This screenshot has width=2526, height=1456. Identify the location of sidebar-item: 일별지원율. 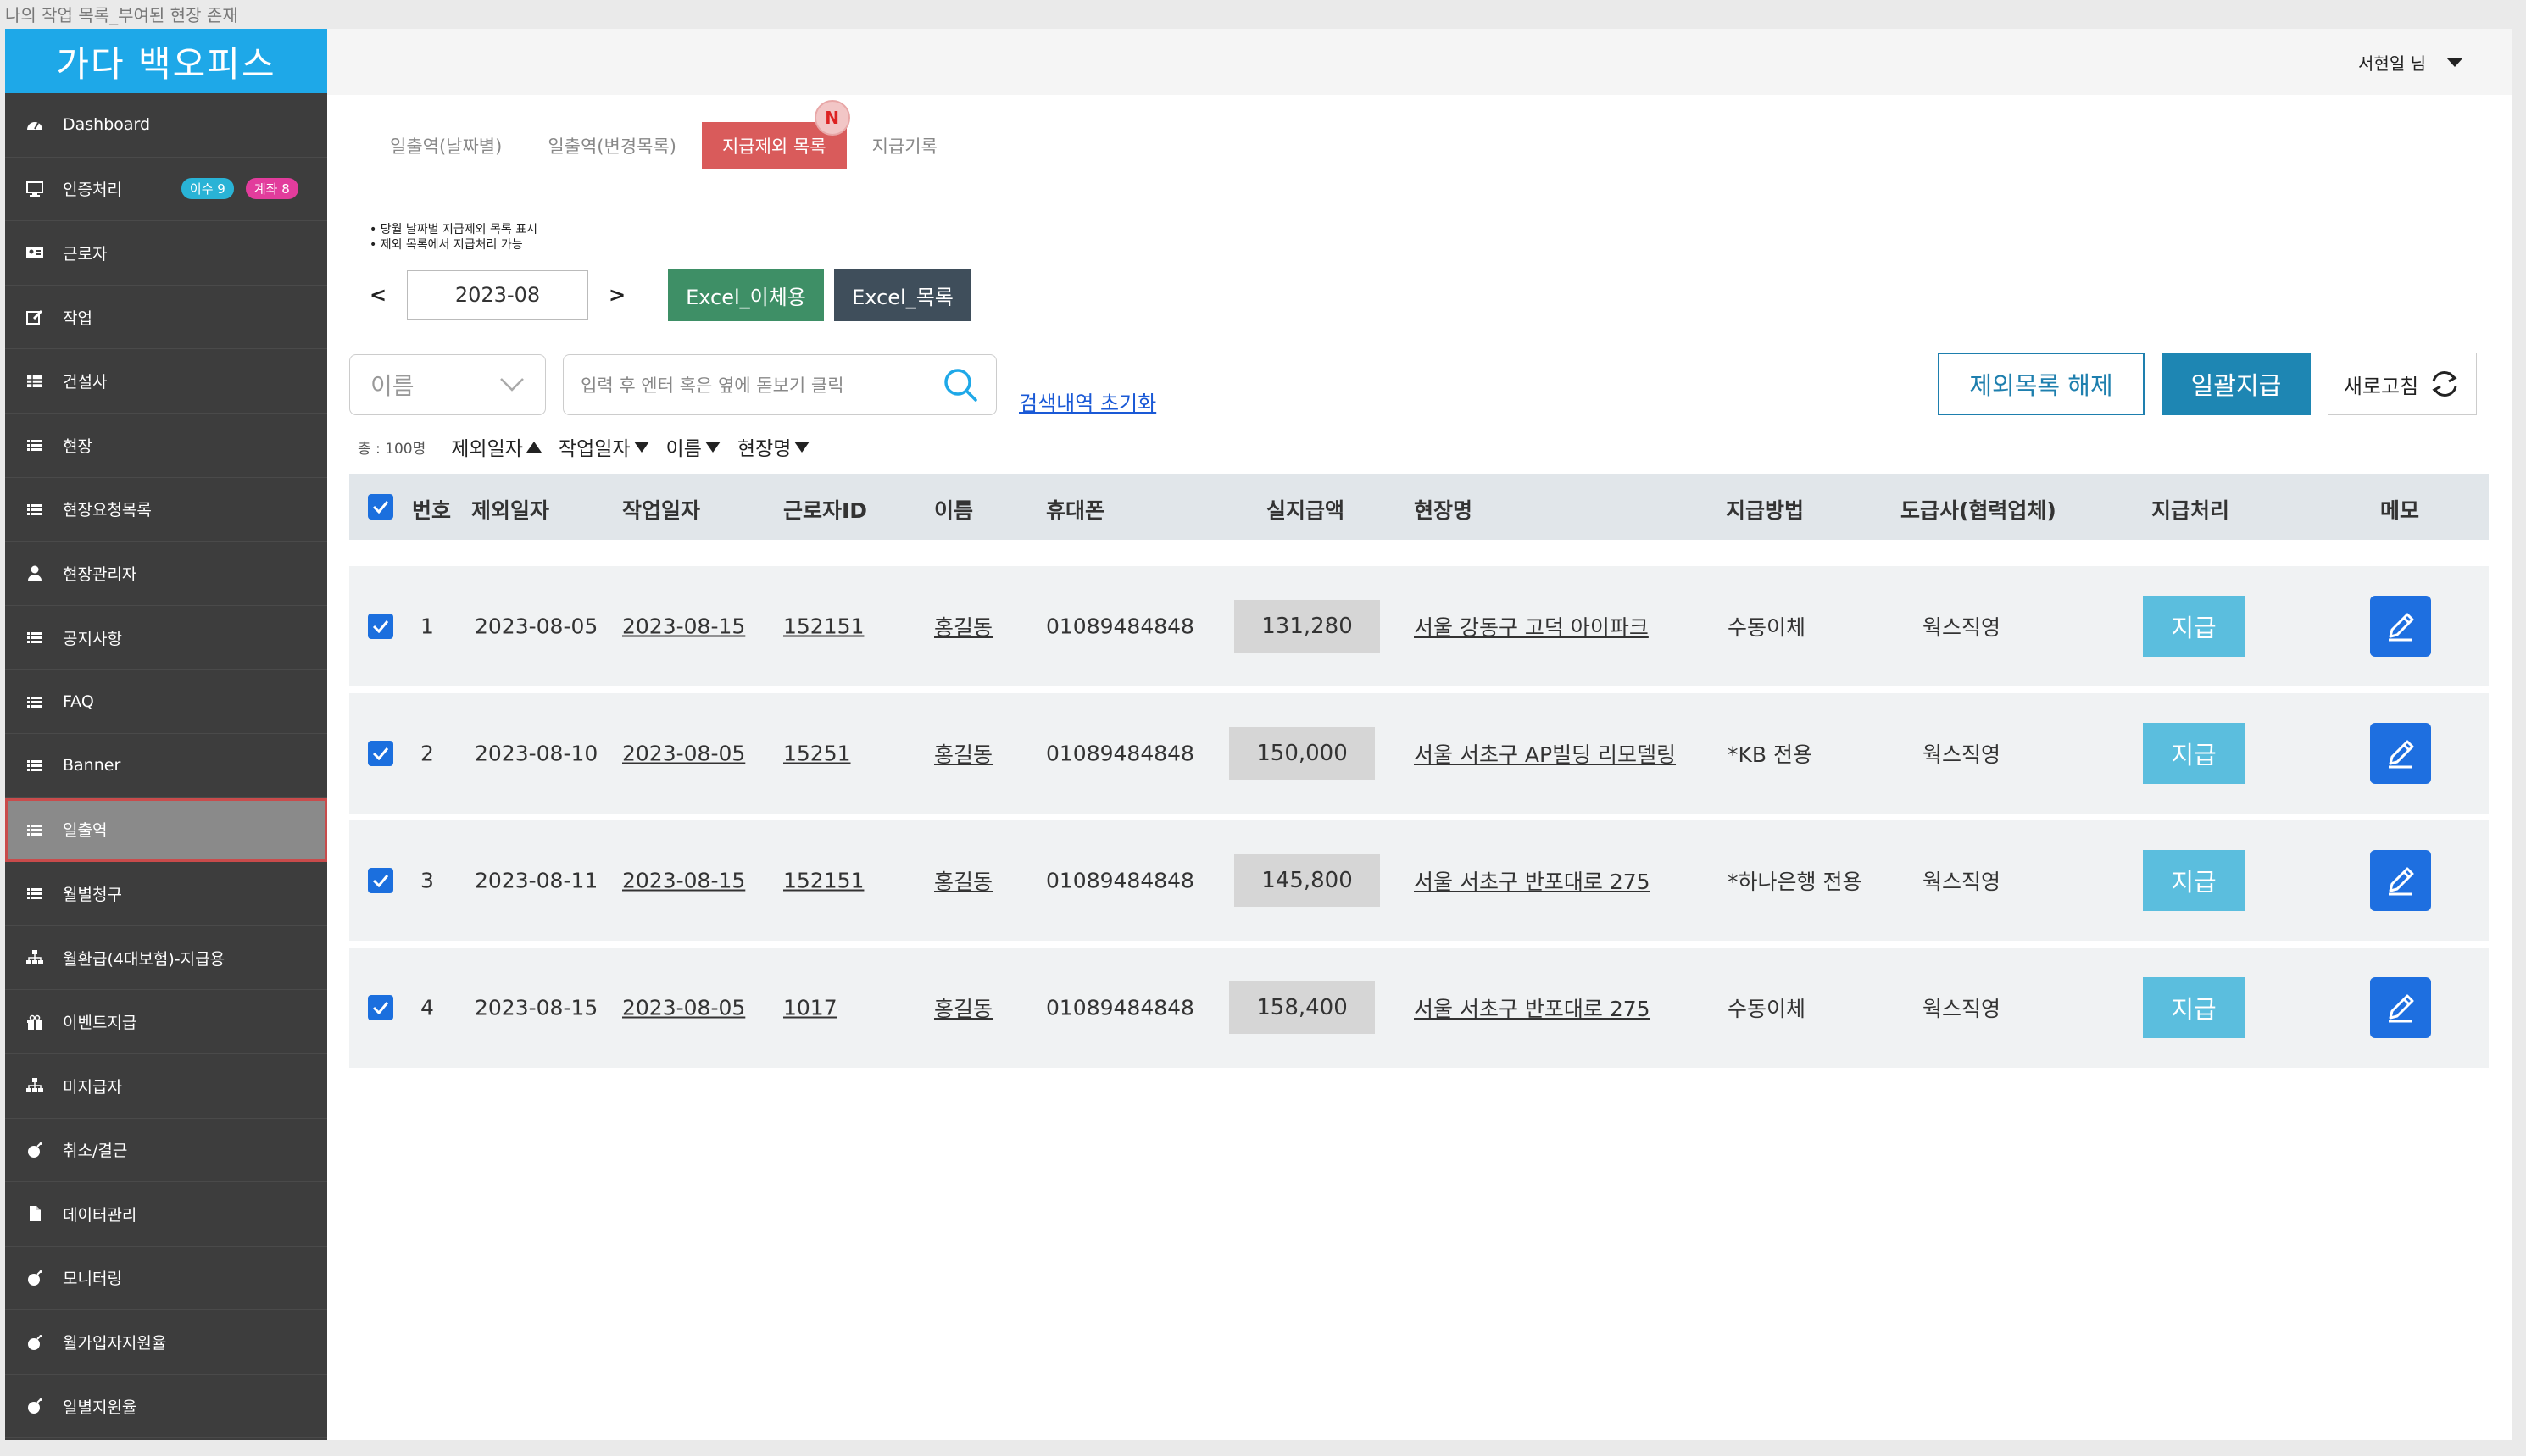
(166, 1407).